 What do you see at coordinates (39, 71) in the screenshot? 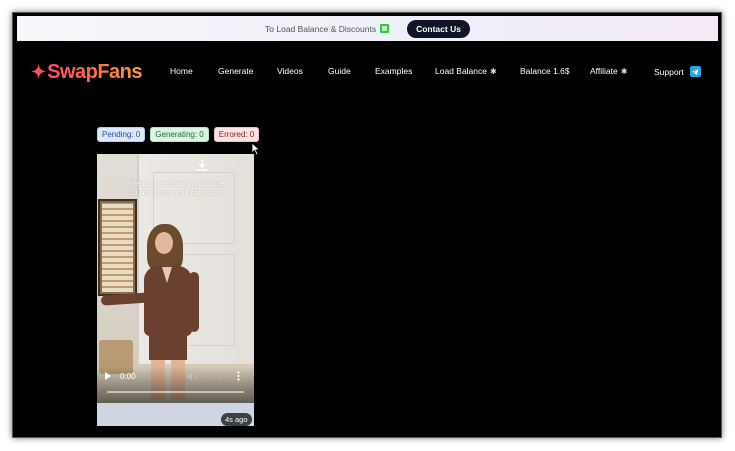
I see `logo-mark-icon: ✦` at bounding box center [39, 71].